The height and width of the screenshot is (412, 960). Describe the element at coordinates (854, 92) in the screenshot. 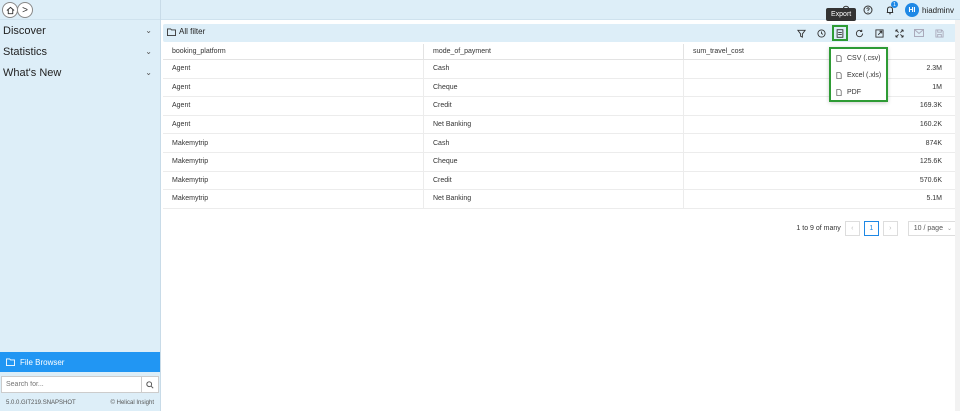

I see `menu-item-label: PDF` at that location.